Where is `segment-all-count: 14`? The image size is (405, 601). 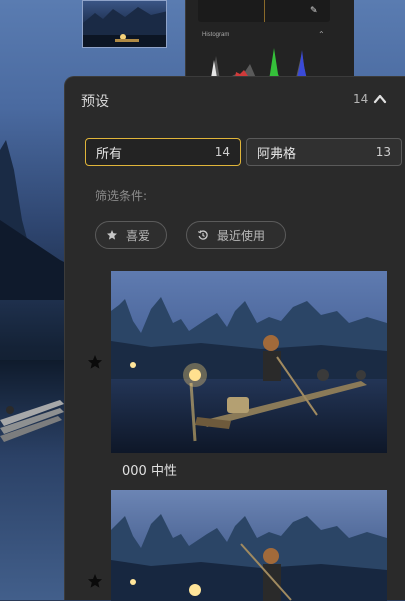
segment-all-count: 14 is located at coordinates (222, 152).